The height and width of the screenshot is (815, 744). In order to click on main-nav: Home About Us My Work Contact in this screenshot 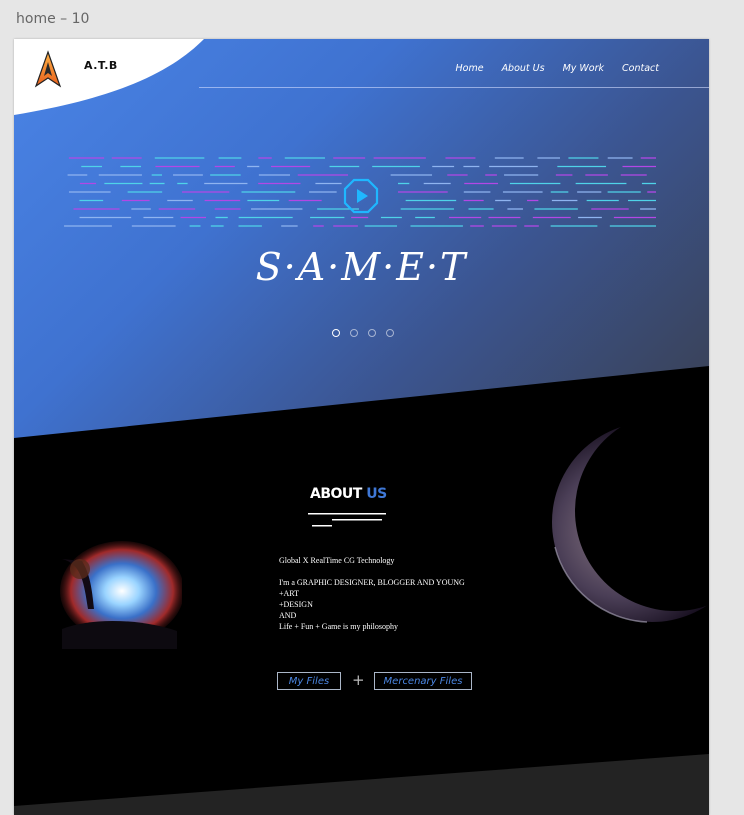, I will do `click(558, 68)`.